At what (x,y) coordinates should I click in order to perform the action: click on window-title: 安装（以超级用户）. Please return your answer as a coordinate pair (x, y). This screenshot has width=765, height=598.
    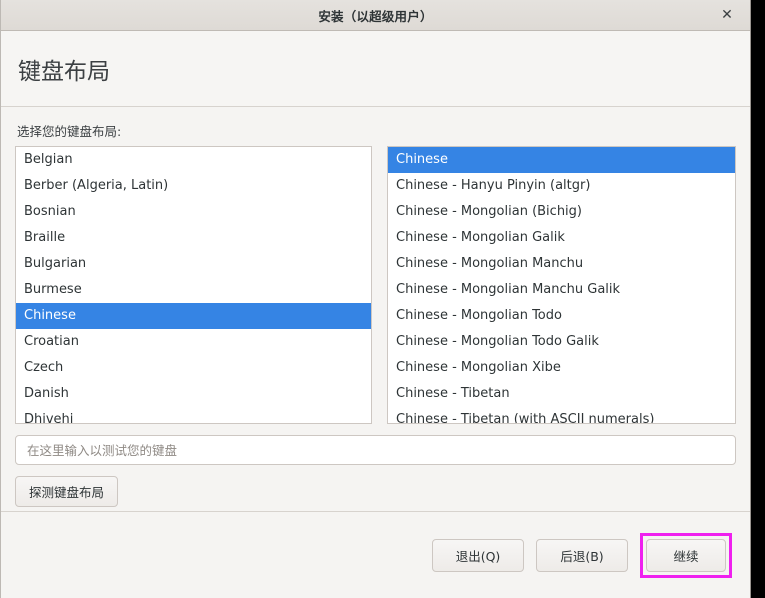
    Looking at the image, I should click on (375, 16).